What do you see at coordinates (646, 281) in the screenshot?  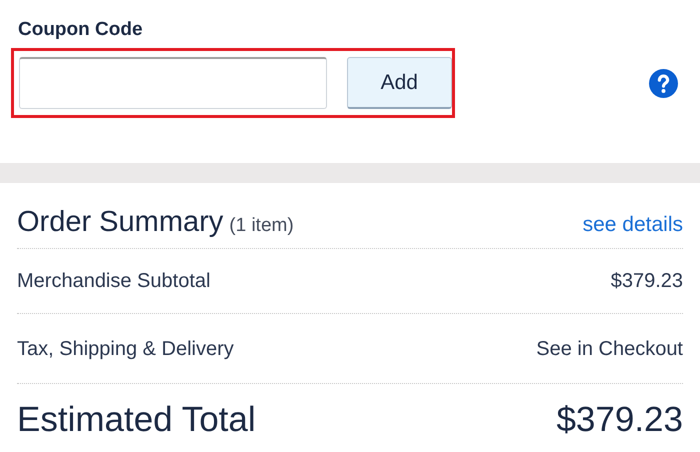 I see `summary-value: $379.23` at bounding box center [646, 281].